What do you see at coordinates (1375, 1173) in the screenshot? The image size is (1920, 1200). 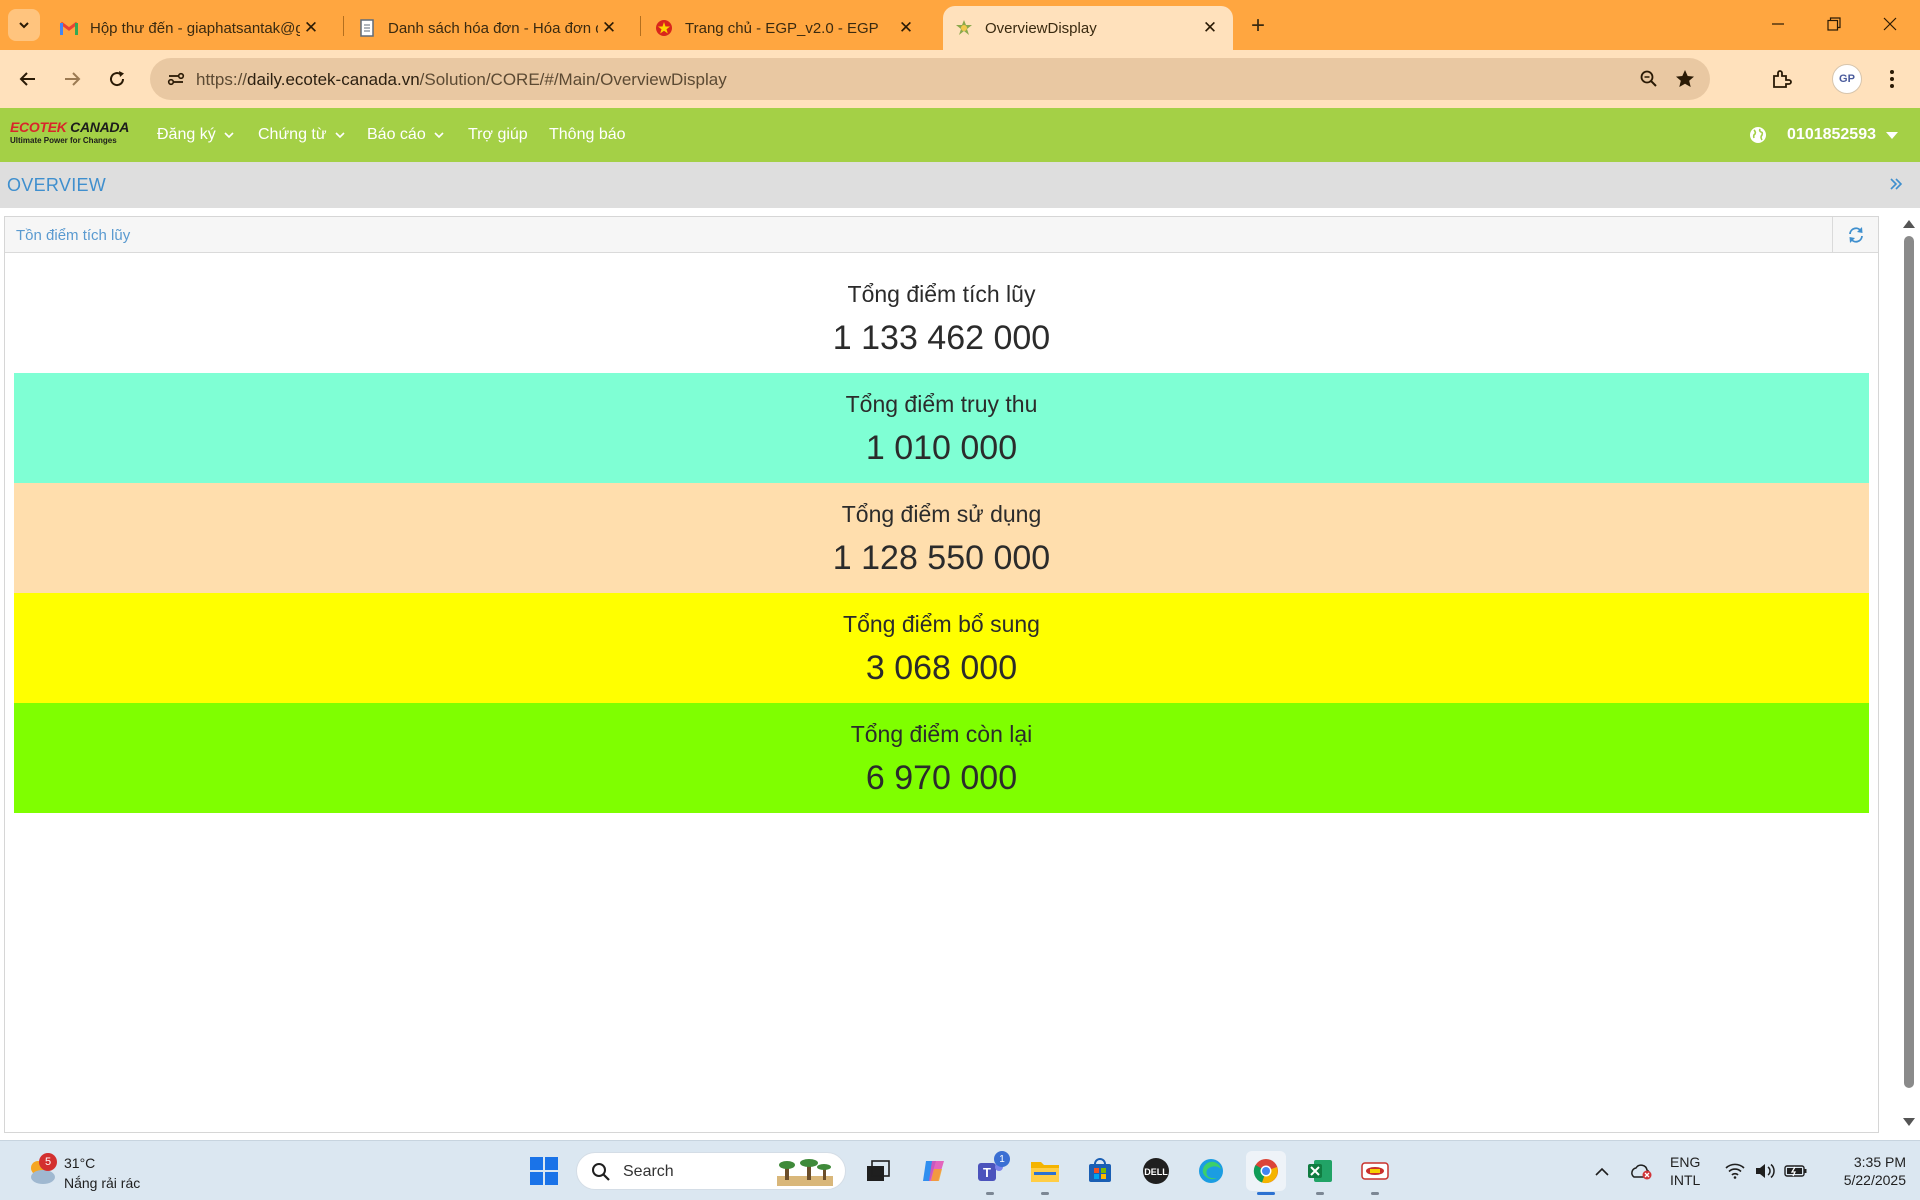 I see `pinned-app-button` at bounding box center [1375, 1173].